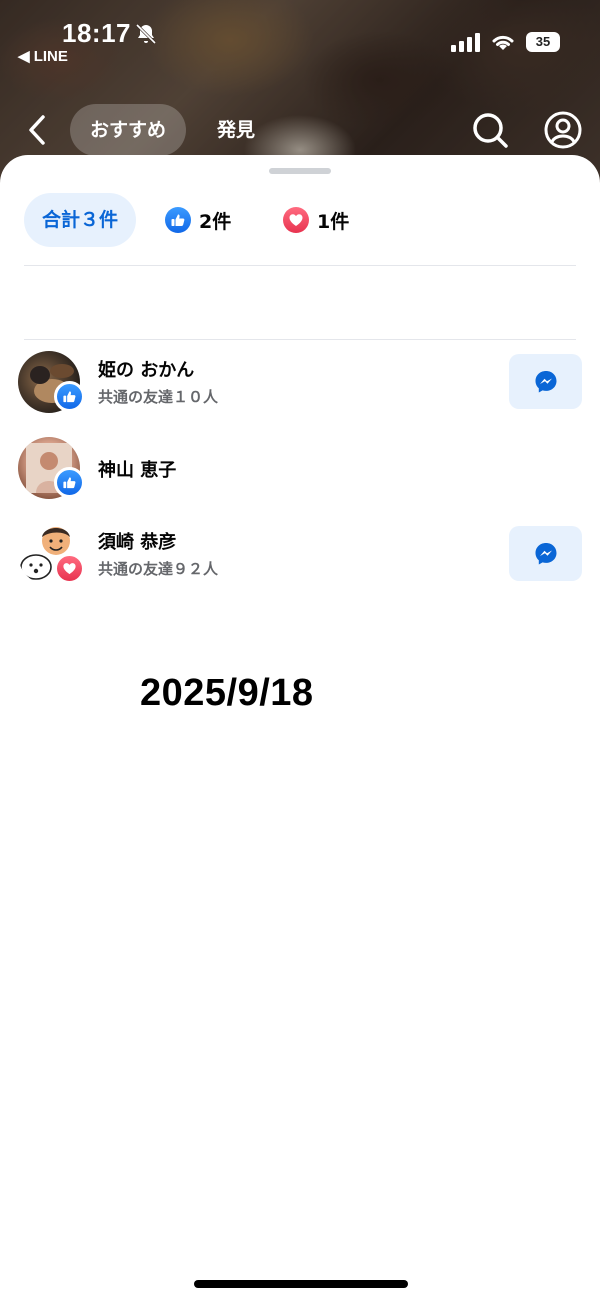  I want to click on signal-icon, so click(465, 42).